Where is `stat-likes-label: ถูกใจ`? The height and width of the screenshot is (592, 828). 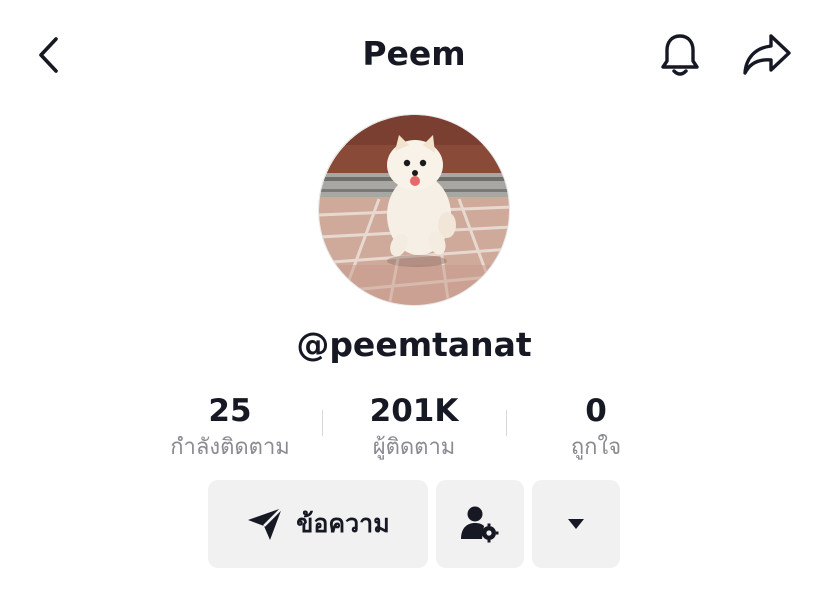 stat-likes-label: ถูกใจ is located at coordinates (596, 447).